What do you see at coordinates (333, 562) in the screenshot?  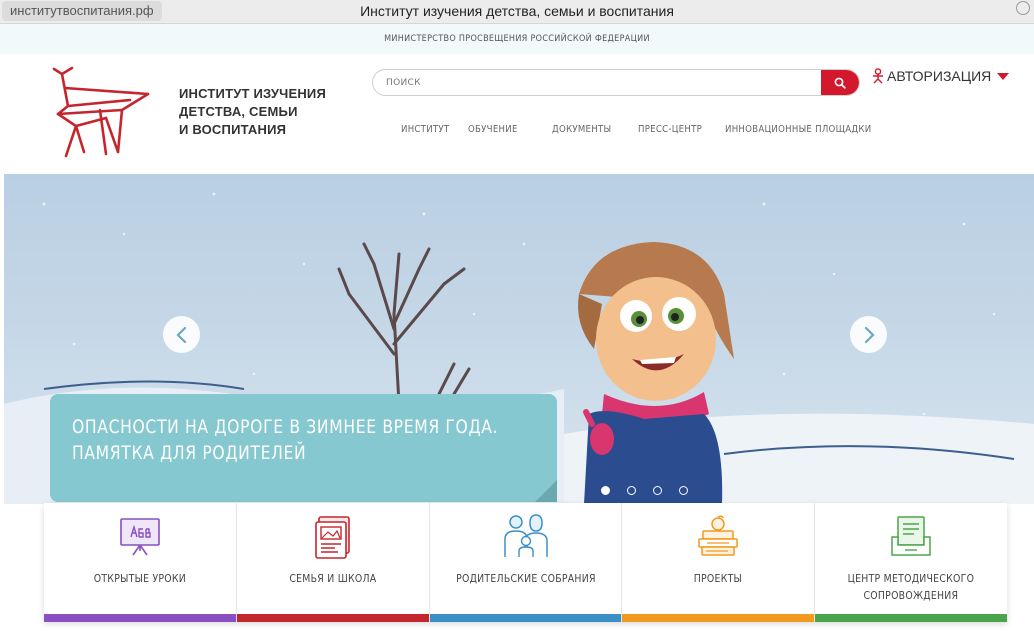 I see `tile-family-school: СЕМЬЯ И ШКОЛА` at bounding box center [333, 562].